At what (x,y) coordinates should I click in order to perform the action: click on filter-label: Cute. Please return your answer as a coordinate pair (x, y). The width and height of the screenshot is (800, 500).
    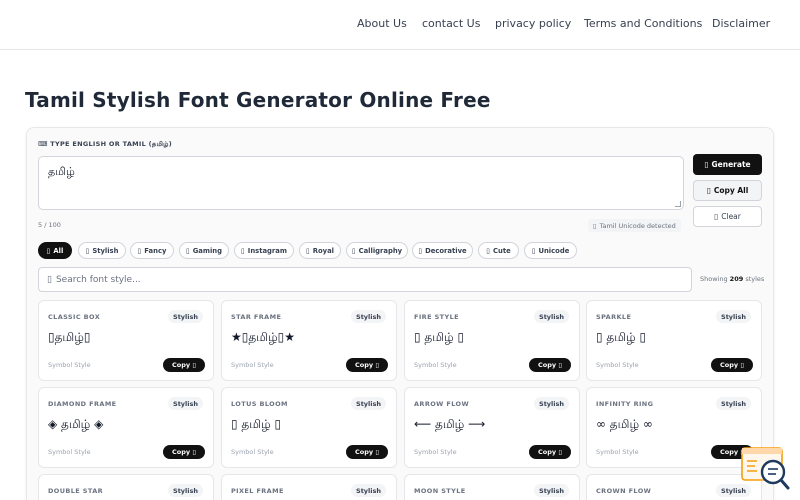
    Looking at the image, I should click on (502, 250).